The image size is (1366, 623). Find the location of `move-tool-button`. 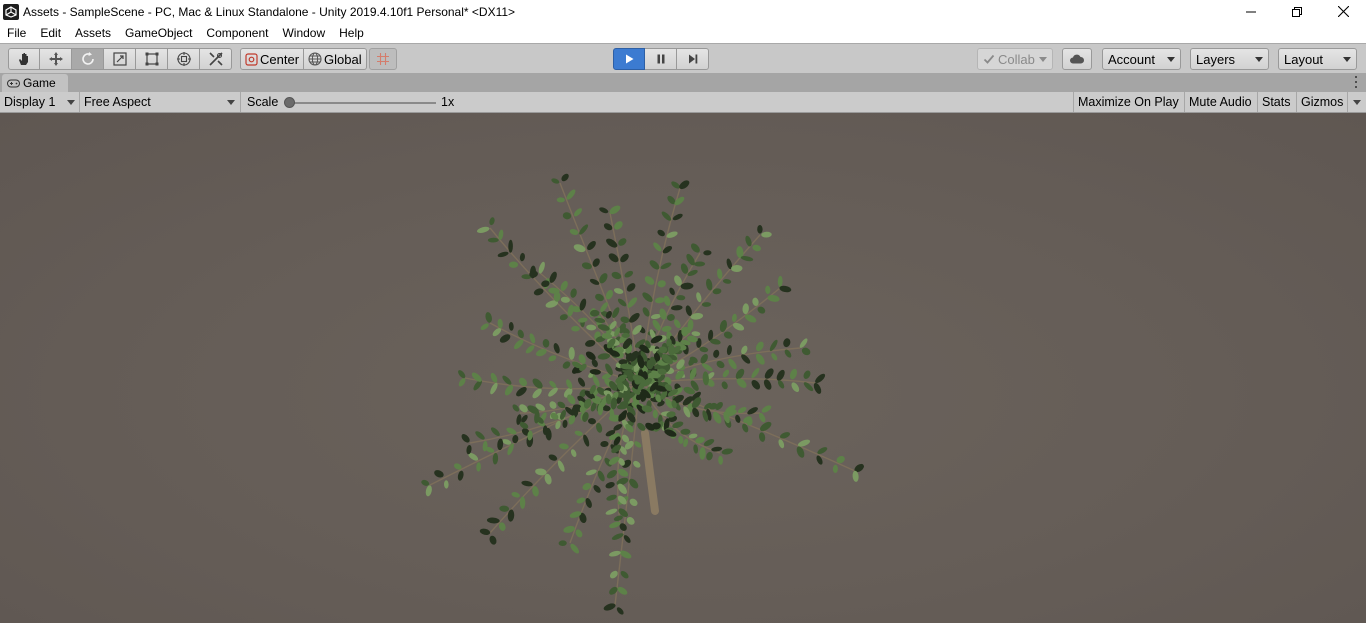

move-tool-button is located at coordinates (56, 59).